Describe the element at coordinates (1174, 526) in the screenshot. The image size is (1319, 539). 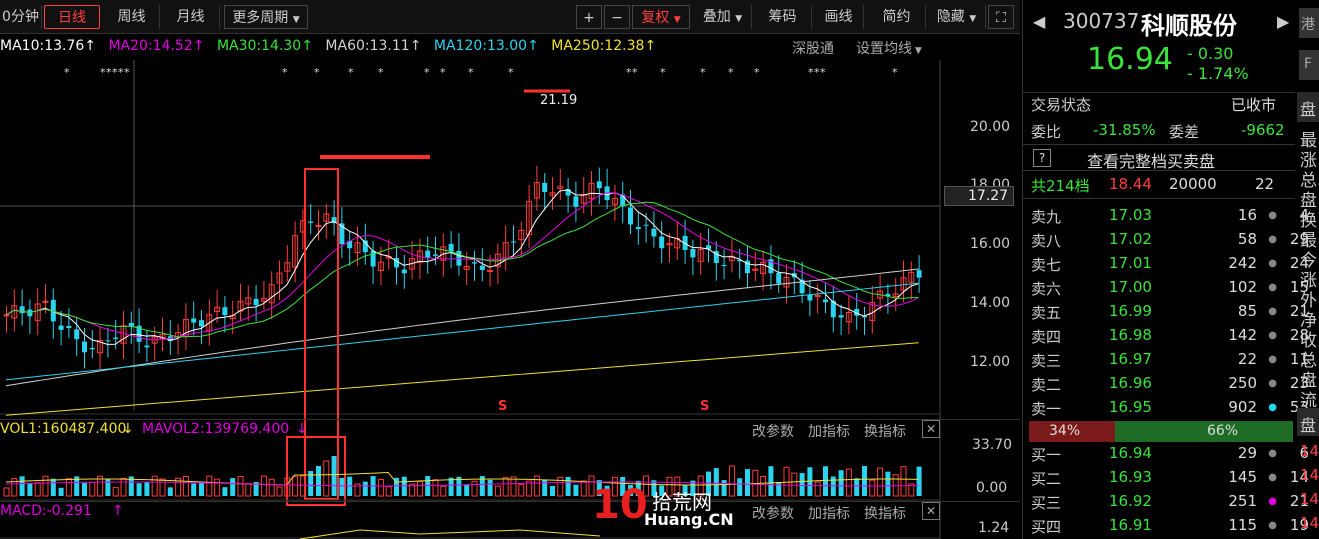
I see `buy-row: 买四 16.91 115 ● 19` at that location.